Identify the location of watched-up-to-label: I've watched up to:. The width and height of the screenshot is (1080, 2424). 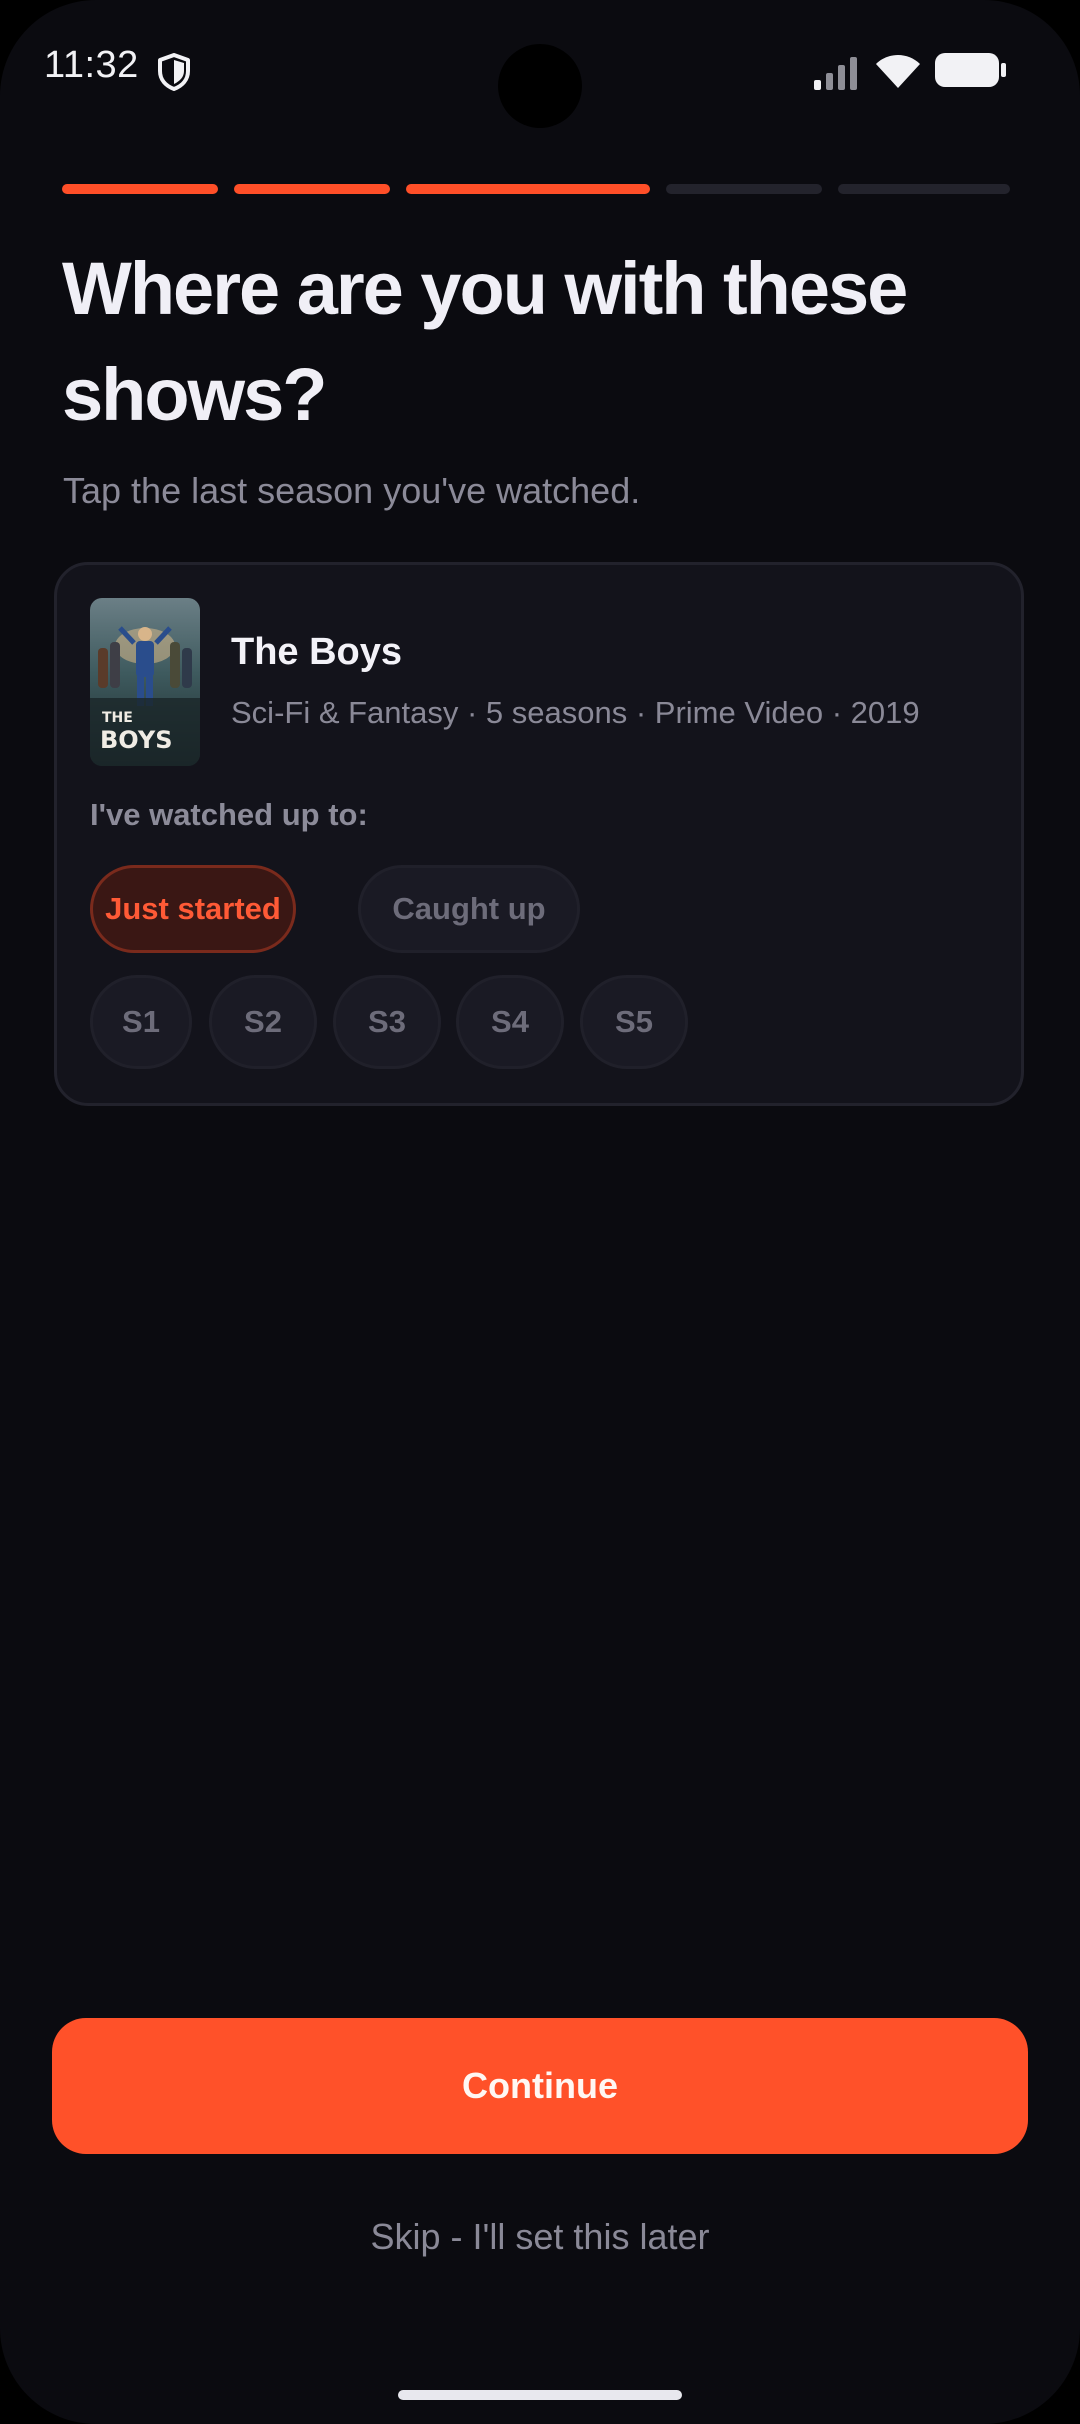
(229, 814).